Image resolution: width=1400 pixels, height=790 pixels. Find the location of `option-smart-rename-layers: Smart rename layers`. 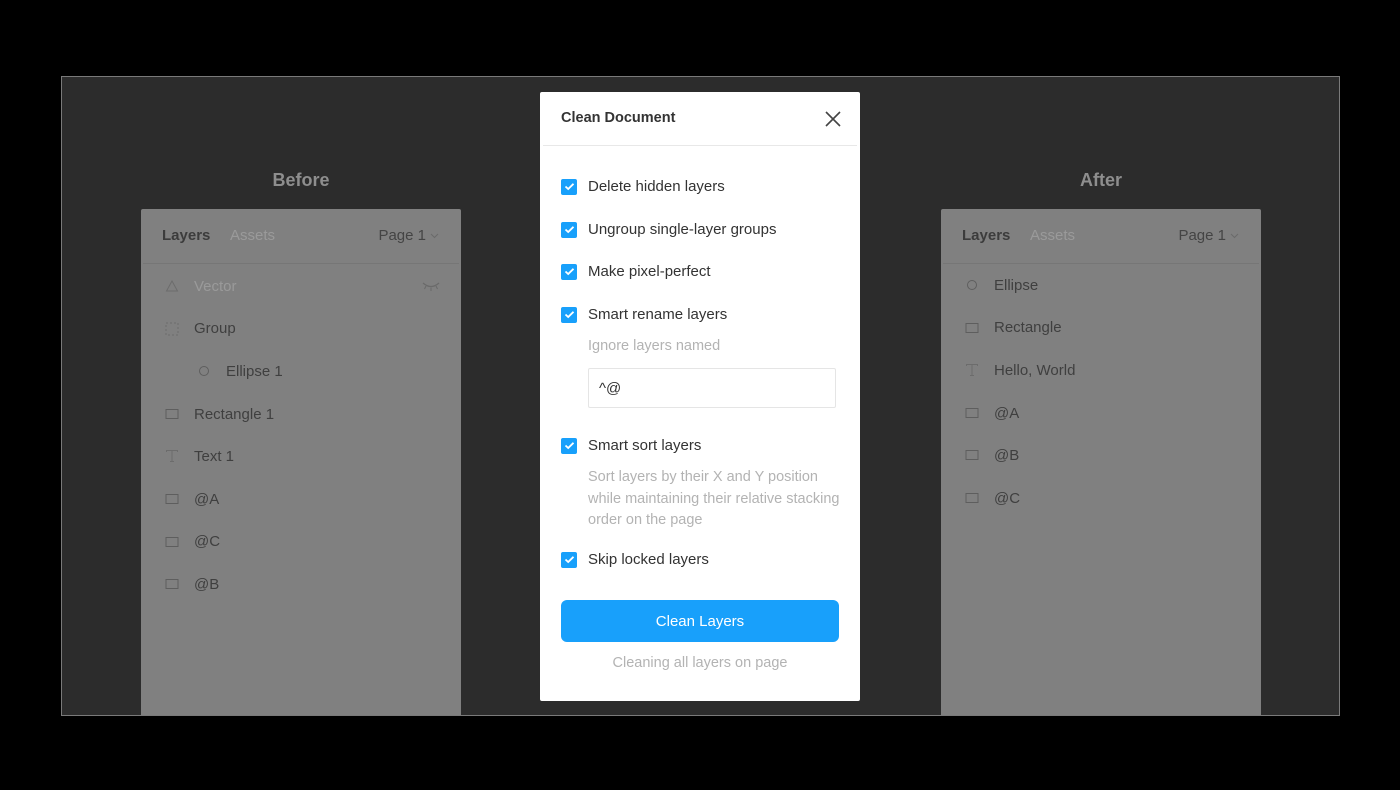

option-smart-rename-layers: Smart rename layers is located at coordinates (644, 314).